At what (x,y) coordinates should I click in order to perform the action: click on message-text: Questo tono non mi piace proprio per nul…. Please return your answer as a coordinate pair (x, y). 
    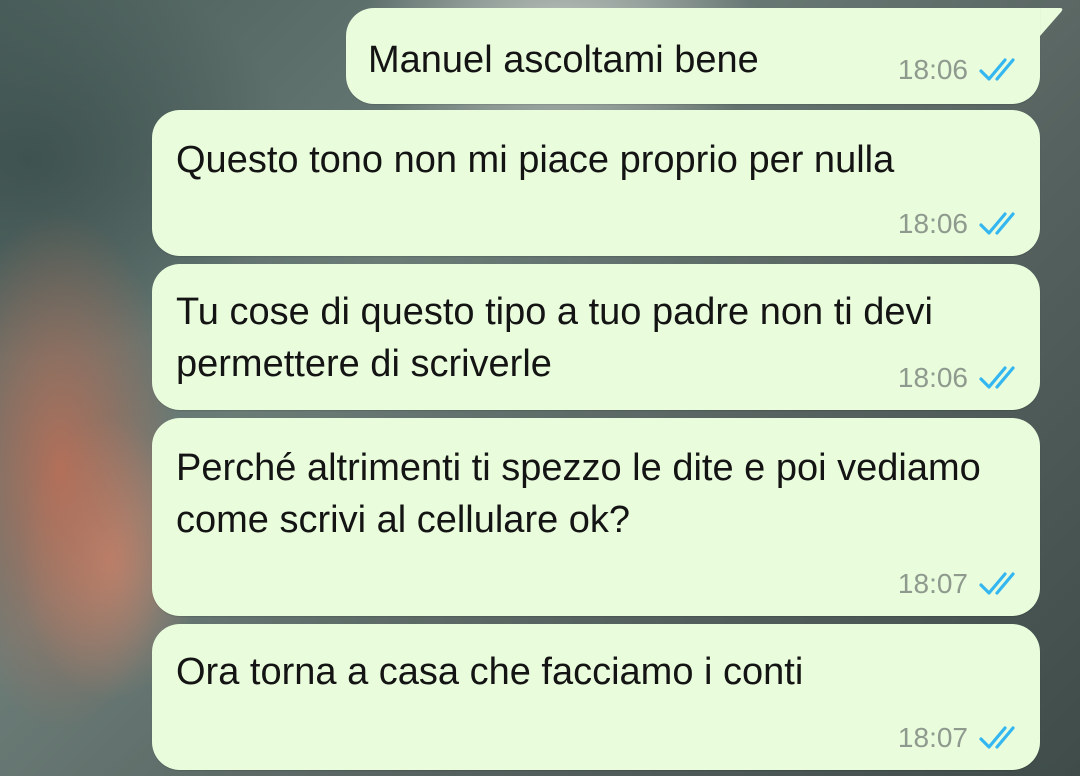
    Looking at the image, I should click on (535, 160).